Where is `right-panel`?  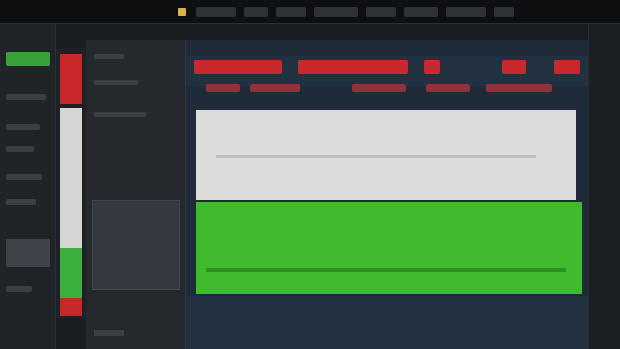
right-panel is located at coordinates (604, 186).